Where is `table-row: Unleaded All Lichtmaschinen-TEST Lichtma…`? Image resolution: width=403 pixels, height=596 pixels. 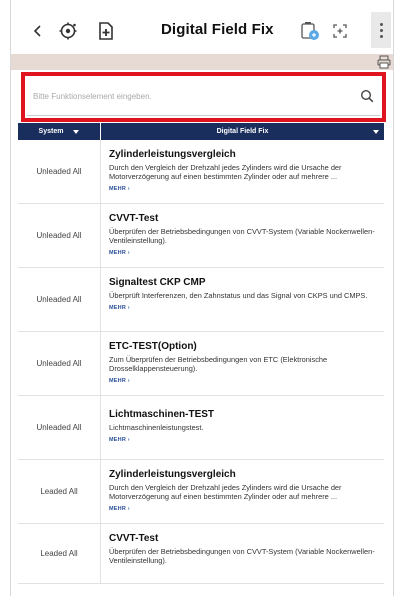 table-row: Unleaded All Lichtmaschinen-TEST Lichtma… is located at coordinates (201, 428).